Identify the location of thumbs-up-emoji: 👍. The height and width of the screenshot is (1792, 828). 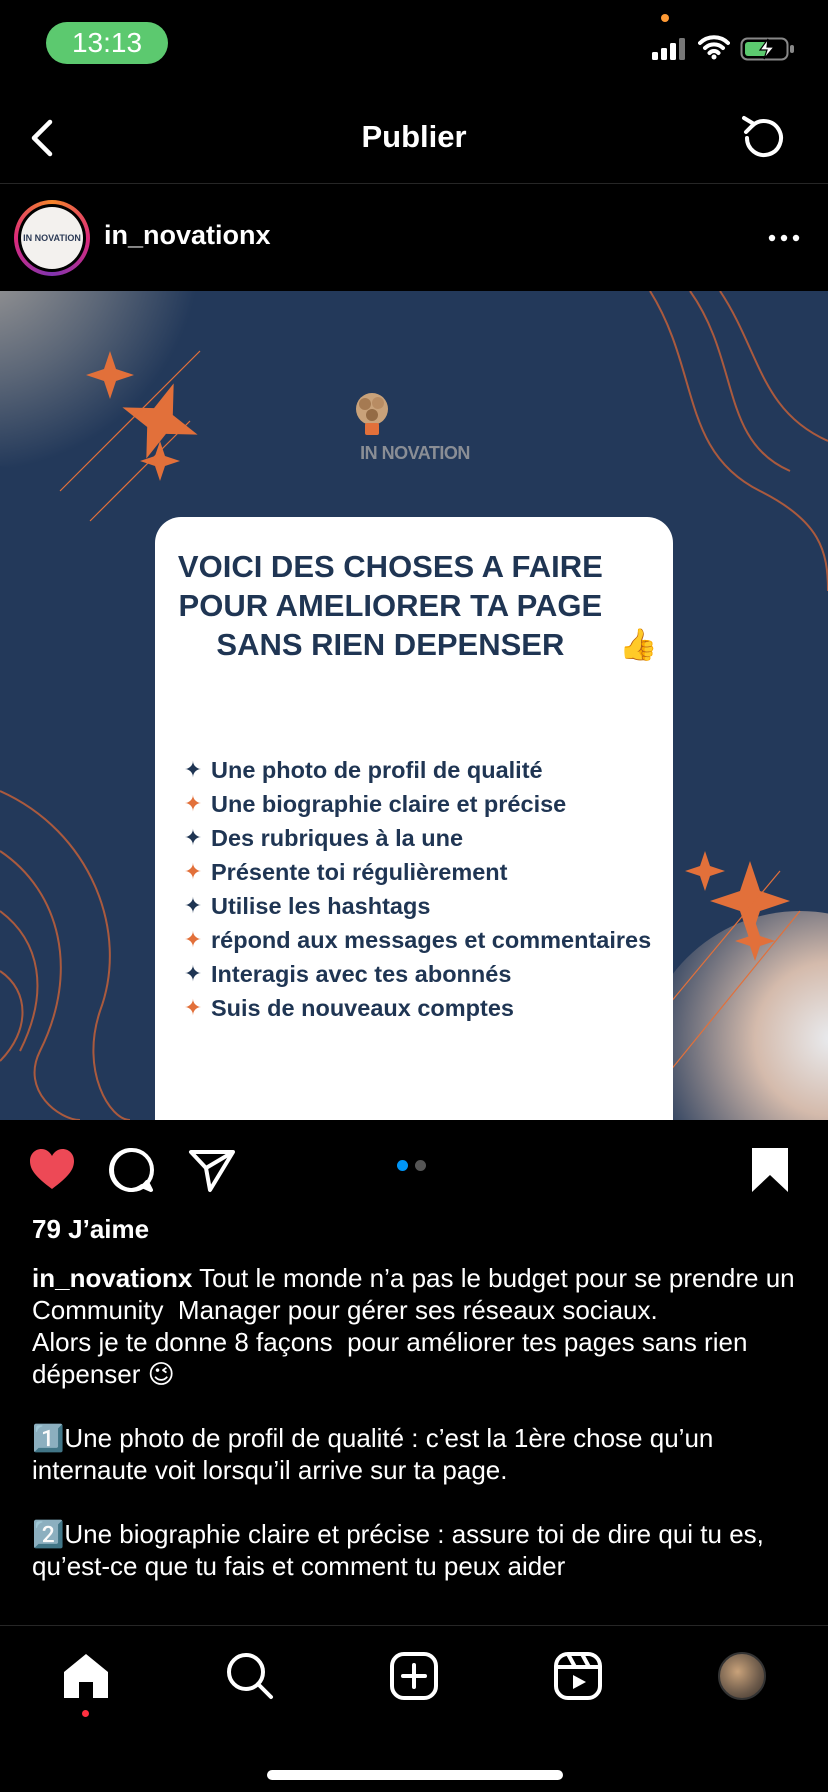
(638, 644).